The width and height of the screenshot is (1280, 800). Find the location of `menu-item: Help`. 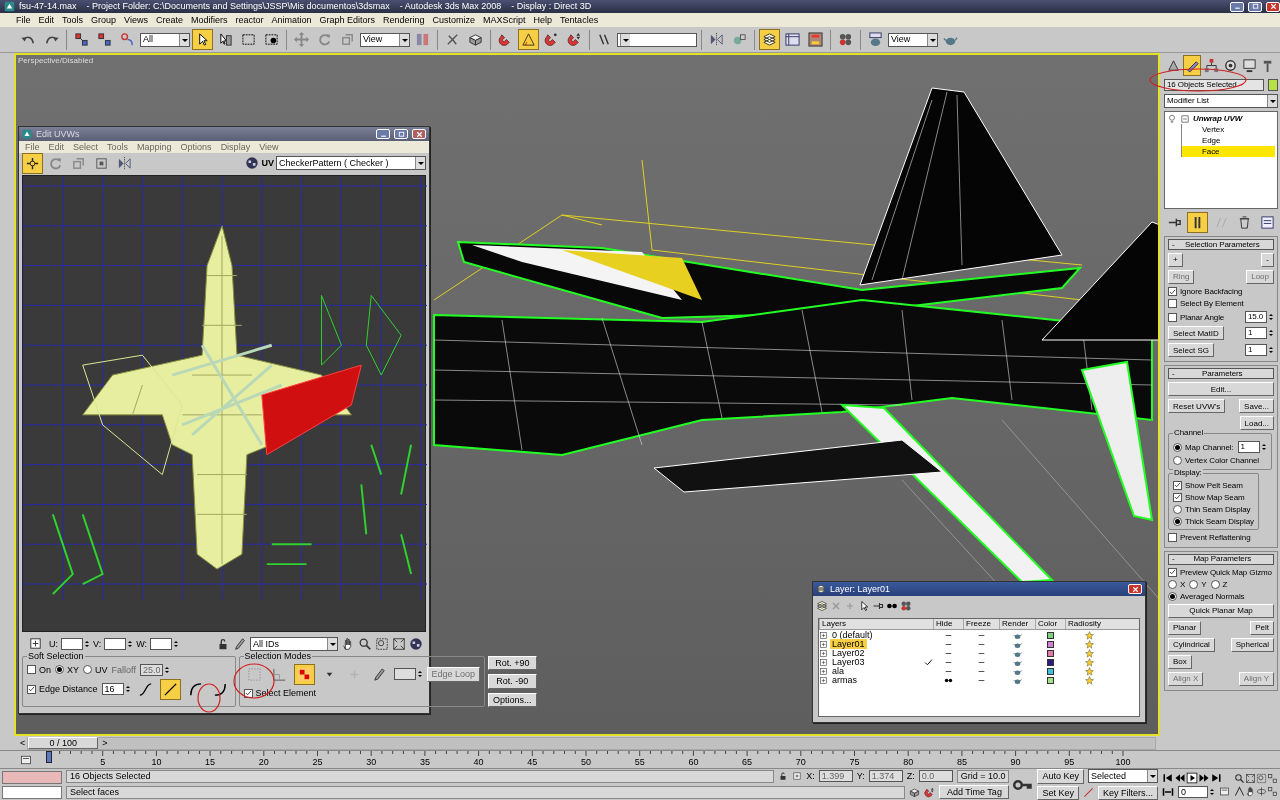

menu-item: Help is located at coordinates (543, 20).